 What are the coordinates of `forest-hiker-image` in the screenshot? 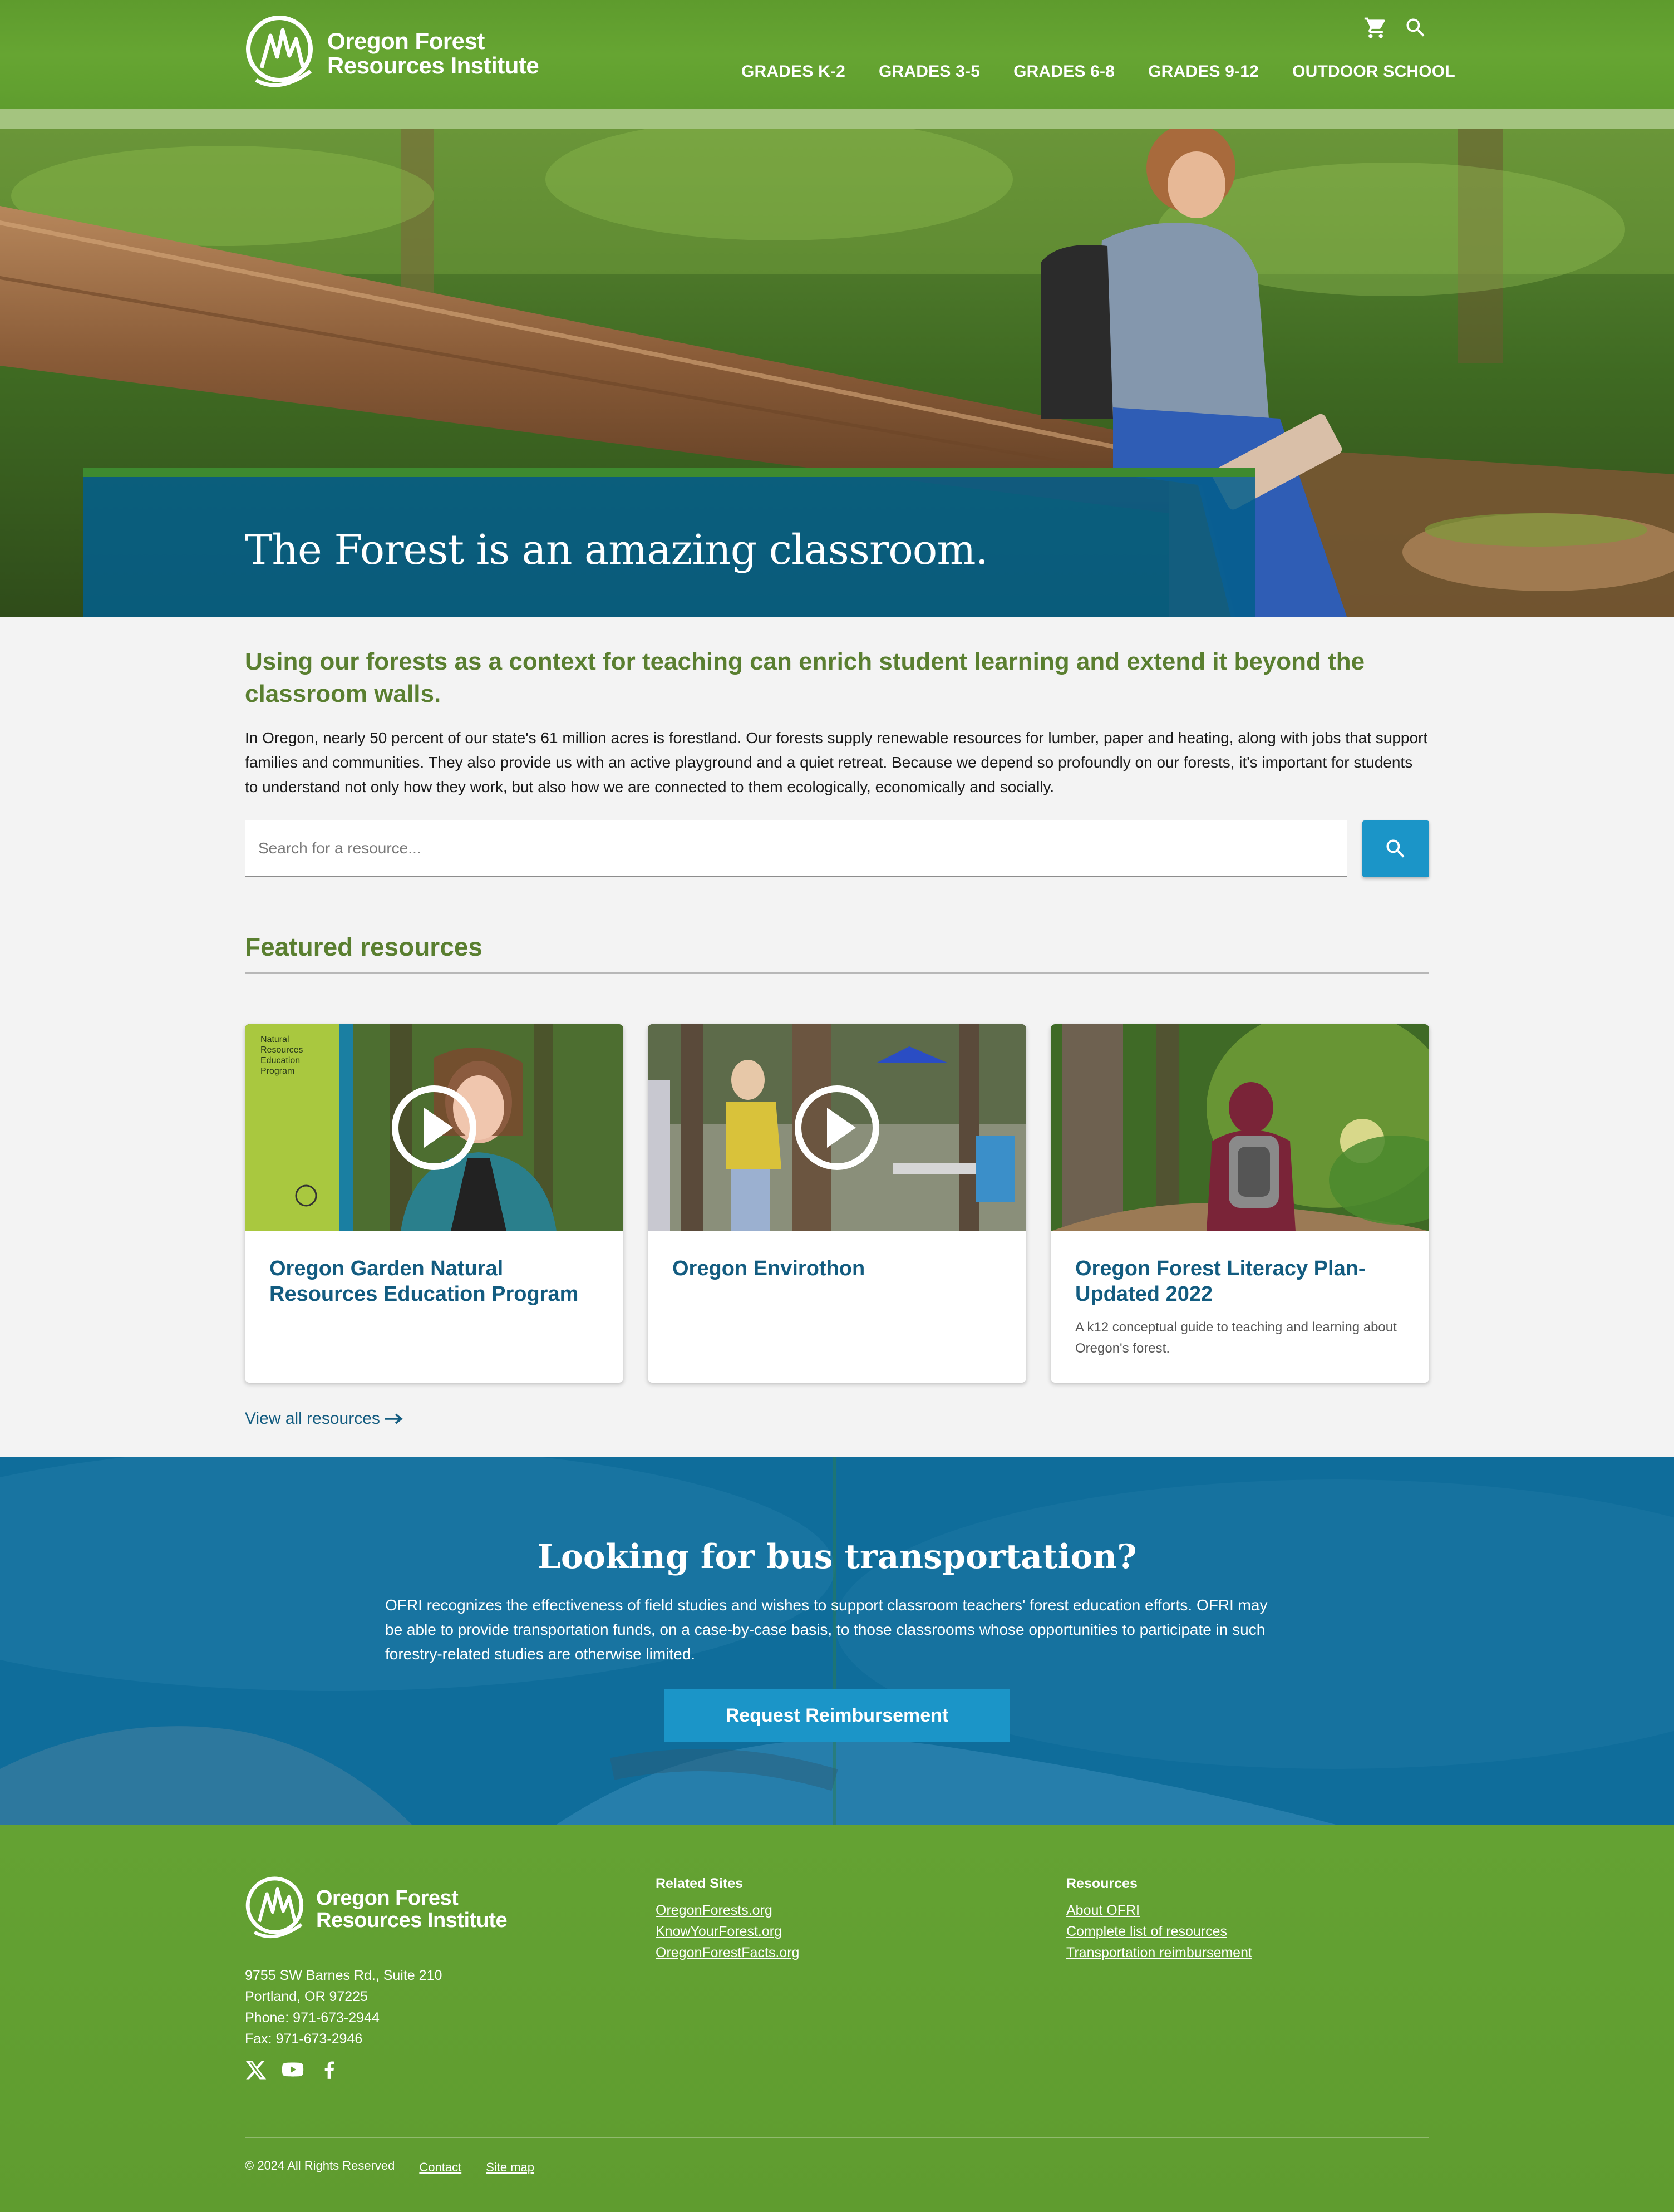 It's located at (1240, 1127).